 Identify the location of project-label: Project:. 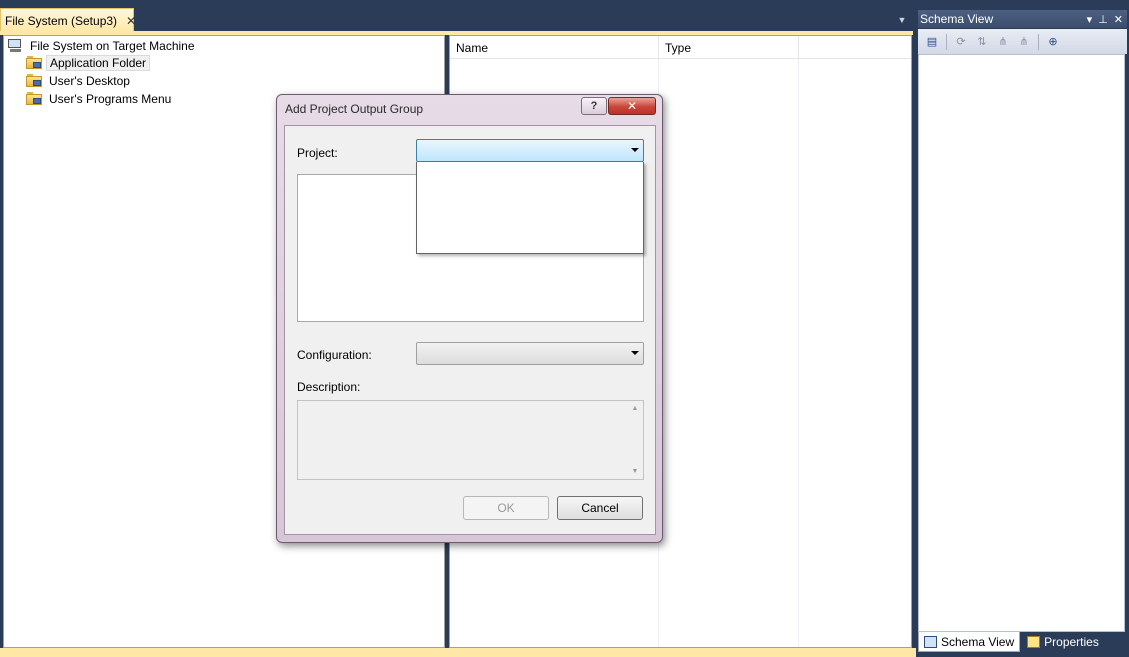
(317, 153).